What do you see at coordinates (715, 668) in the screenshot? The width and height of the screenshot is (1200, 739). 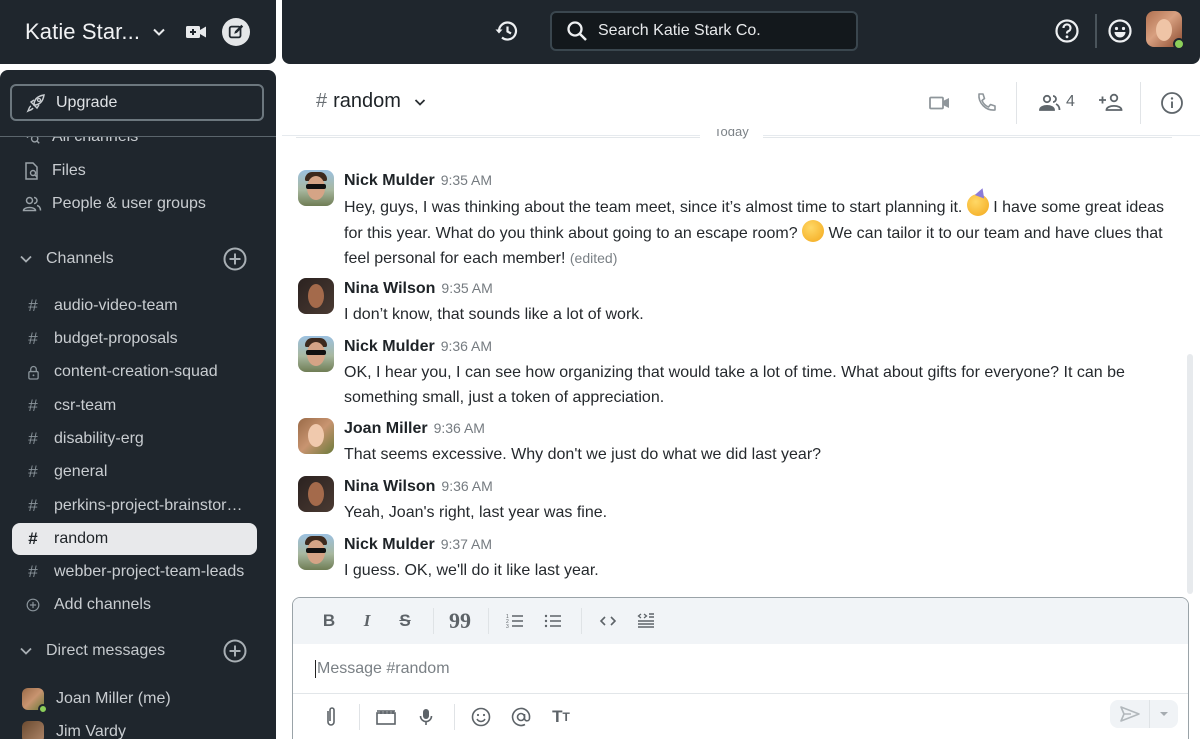 I see `message-input` at bounding box center [715, 668].